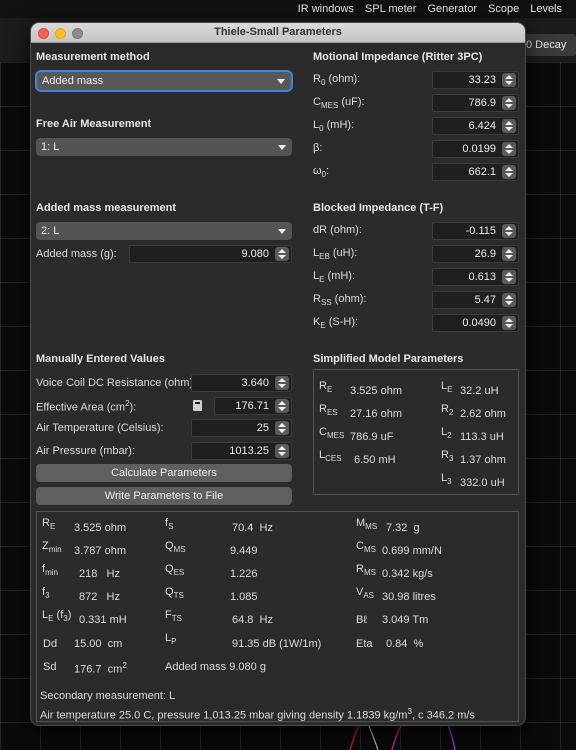 Image resolution: width=576 pixels, height=750 pixels. What do you see at coordinates (482, 437) in the screenshot?
I see `sm-l2-value: 113.3 uH` at bounding box center [482, 437].